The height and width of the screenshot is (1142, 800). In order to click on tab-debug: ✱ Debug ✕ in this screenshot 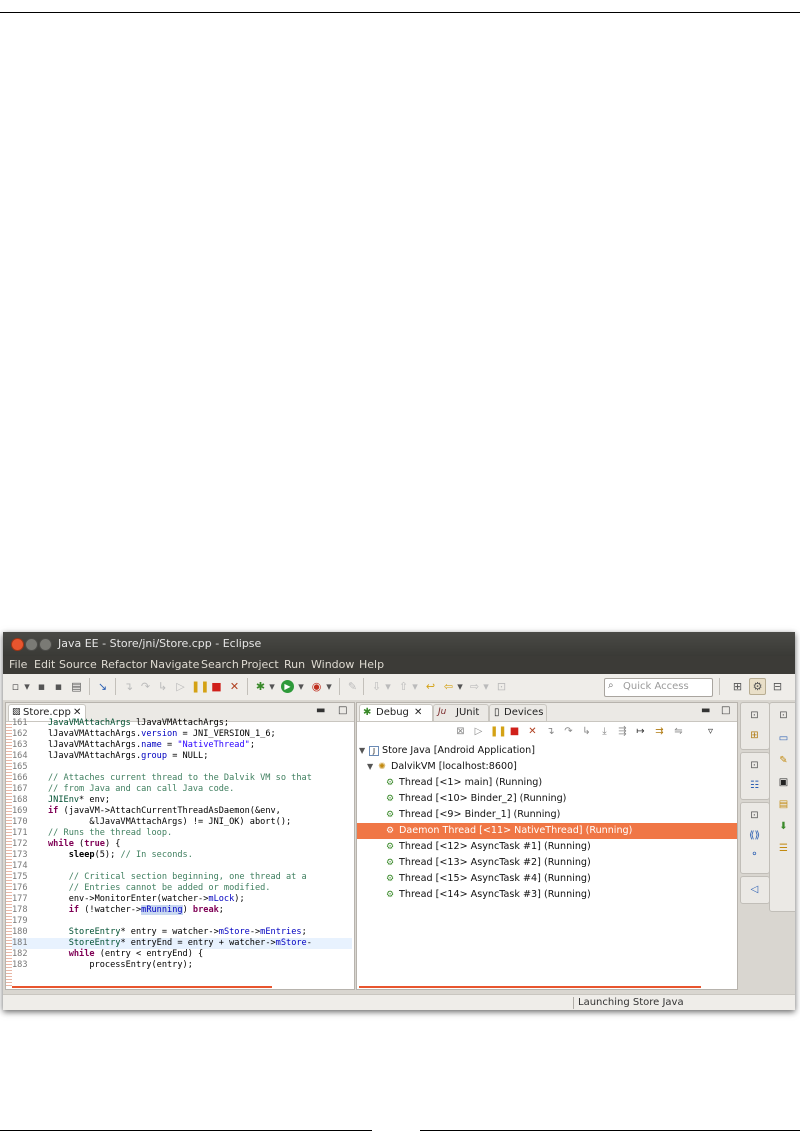, I will do `click(396, 712)`.